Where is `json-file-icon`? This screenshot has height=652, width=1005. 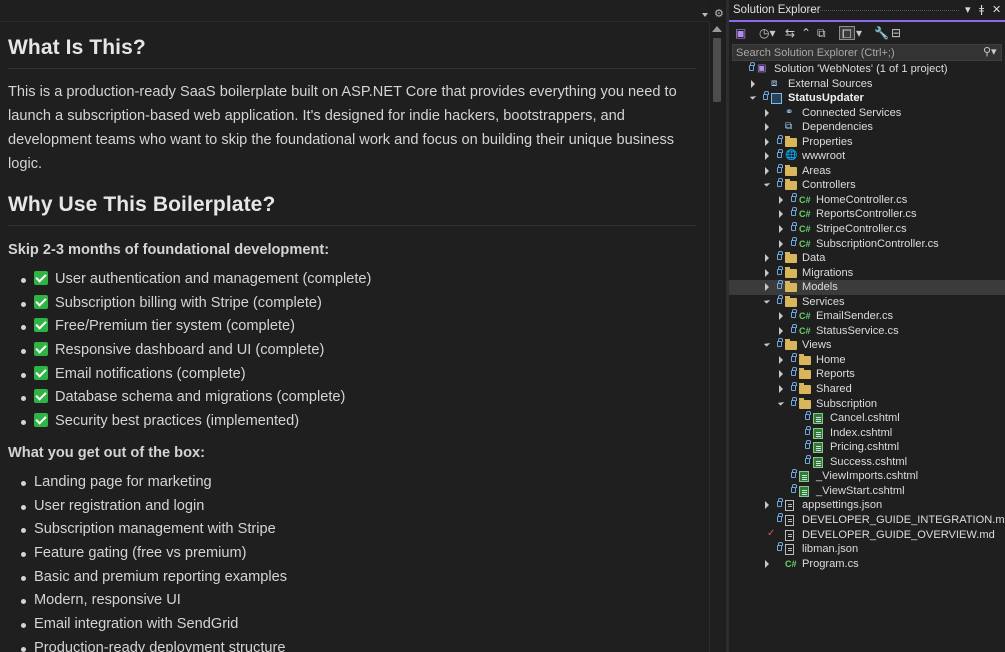 json-file-icon is located at coordinates (789, 506).